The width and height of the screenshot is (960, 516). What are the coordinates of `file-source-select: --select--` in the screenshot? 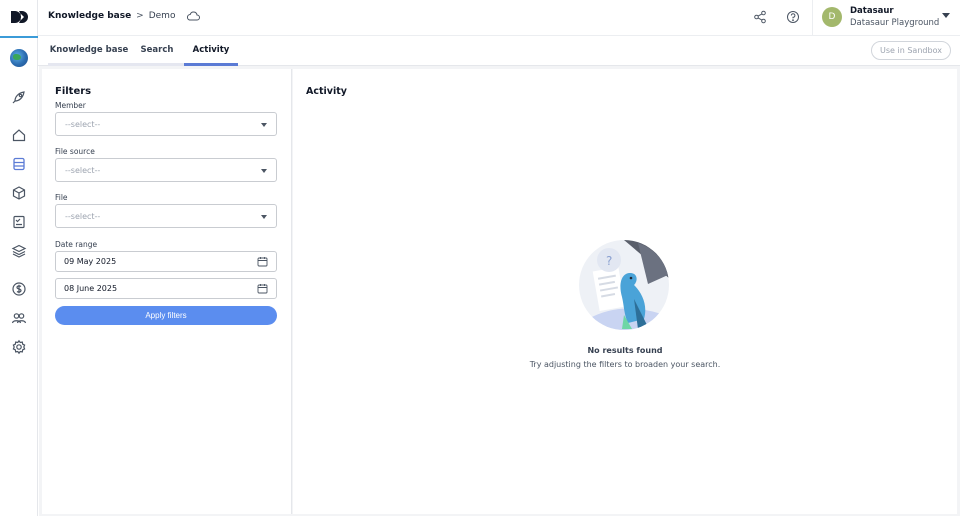 It's located at (166, 170).